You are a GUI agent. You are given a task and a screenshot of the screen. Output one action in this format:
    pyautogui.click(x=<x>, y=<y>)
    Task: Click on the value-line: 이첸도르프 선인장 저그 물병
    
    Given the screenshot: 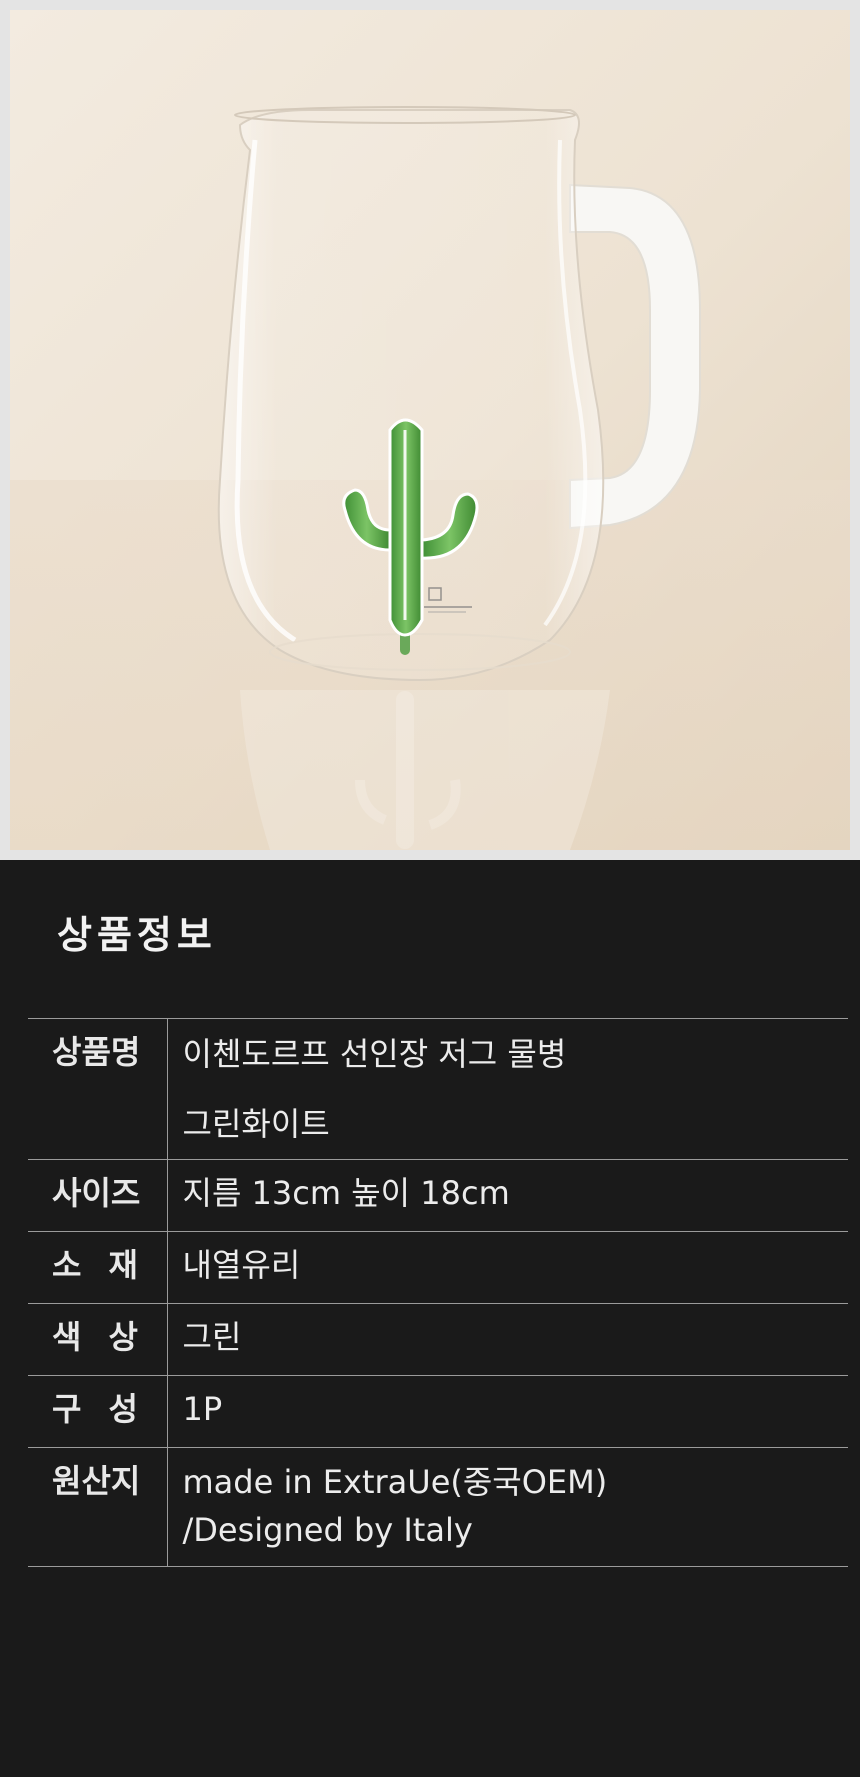 What is the action you would take?
    pyautogui.click(x=374, y=1054)
    